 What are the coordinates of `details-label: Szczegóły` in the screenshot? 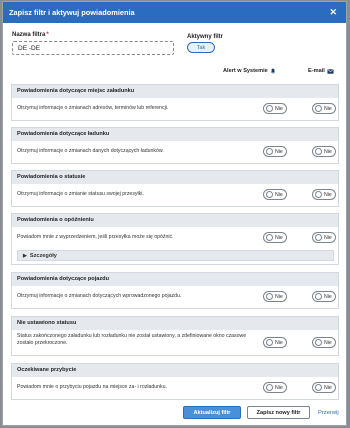 It's located at (43, 255).